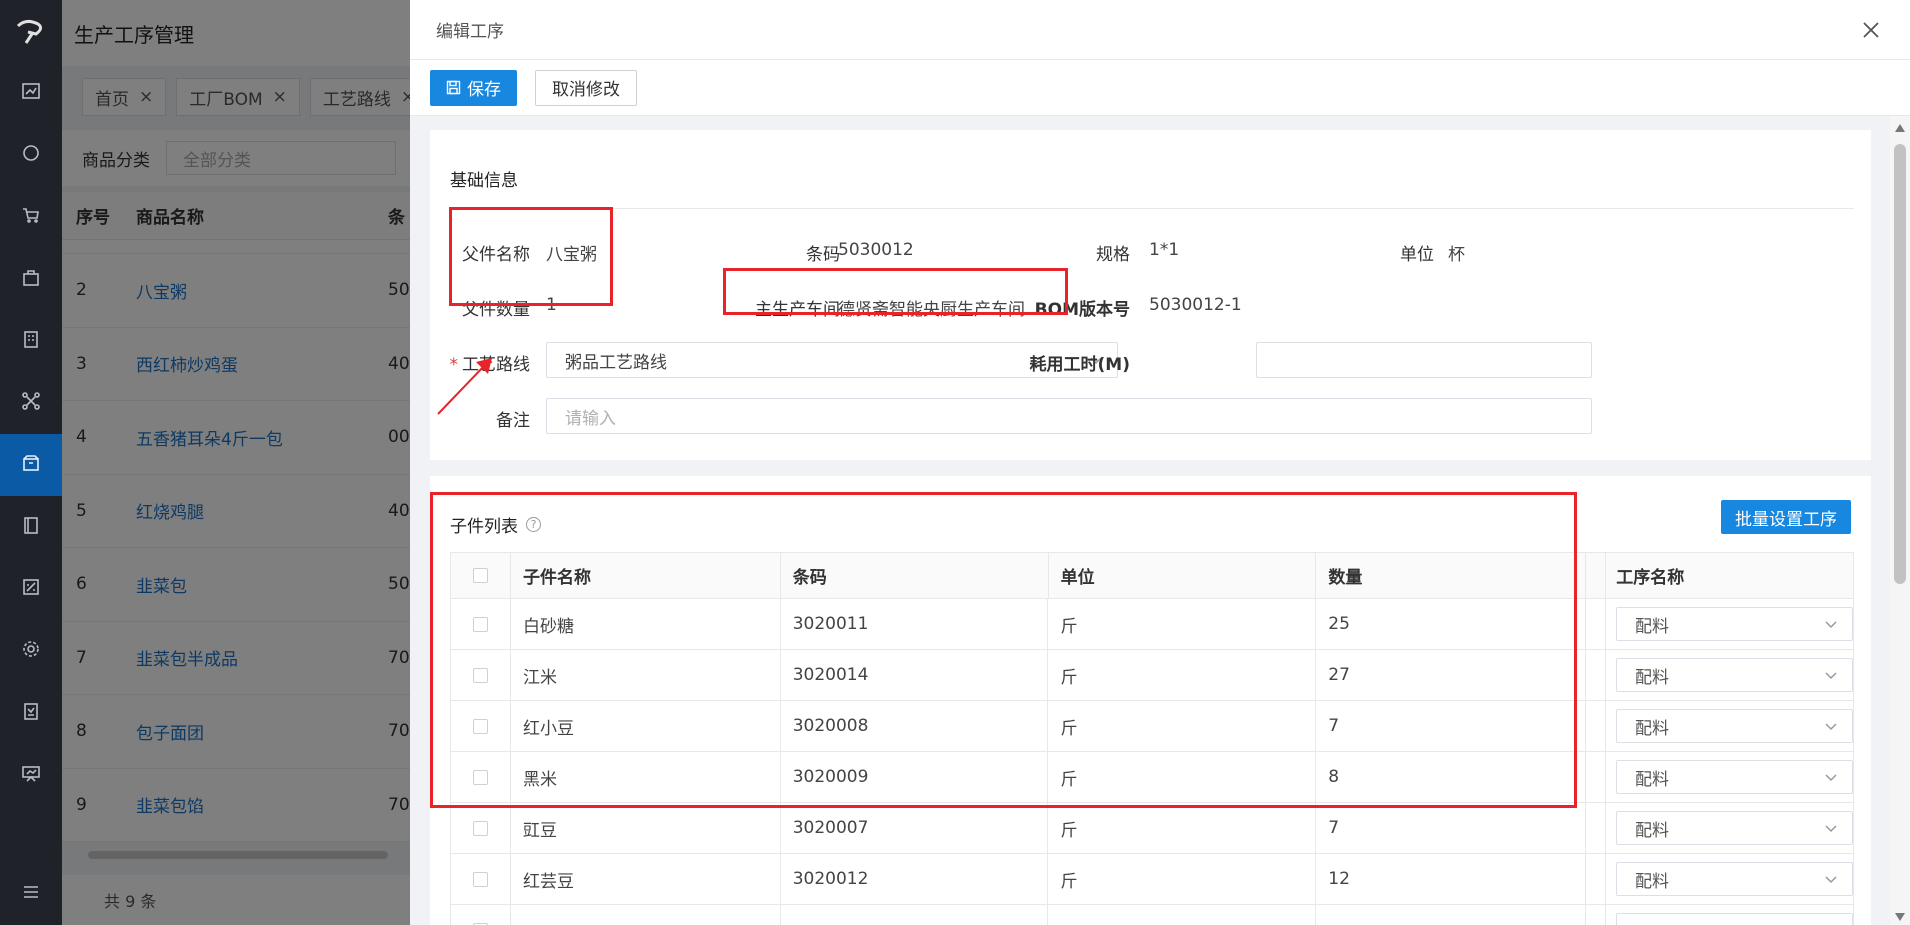  What do you see at coordinates (1164, 250) in the screenshot?
I see `spec-value: 1*1` at bounding box center [1164, 250].